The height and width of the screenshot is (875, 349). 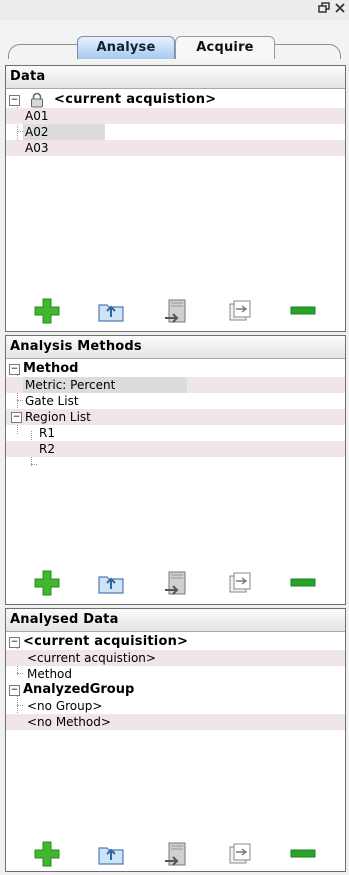 What do you see at coordinates (175, 433) in the screenshot?
I see `list-item: R1` at bounding box center [175, 433].